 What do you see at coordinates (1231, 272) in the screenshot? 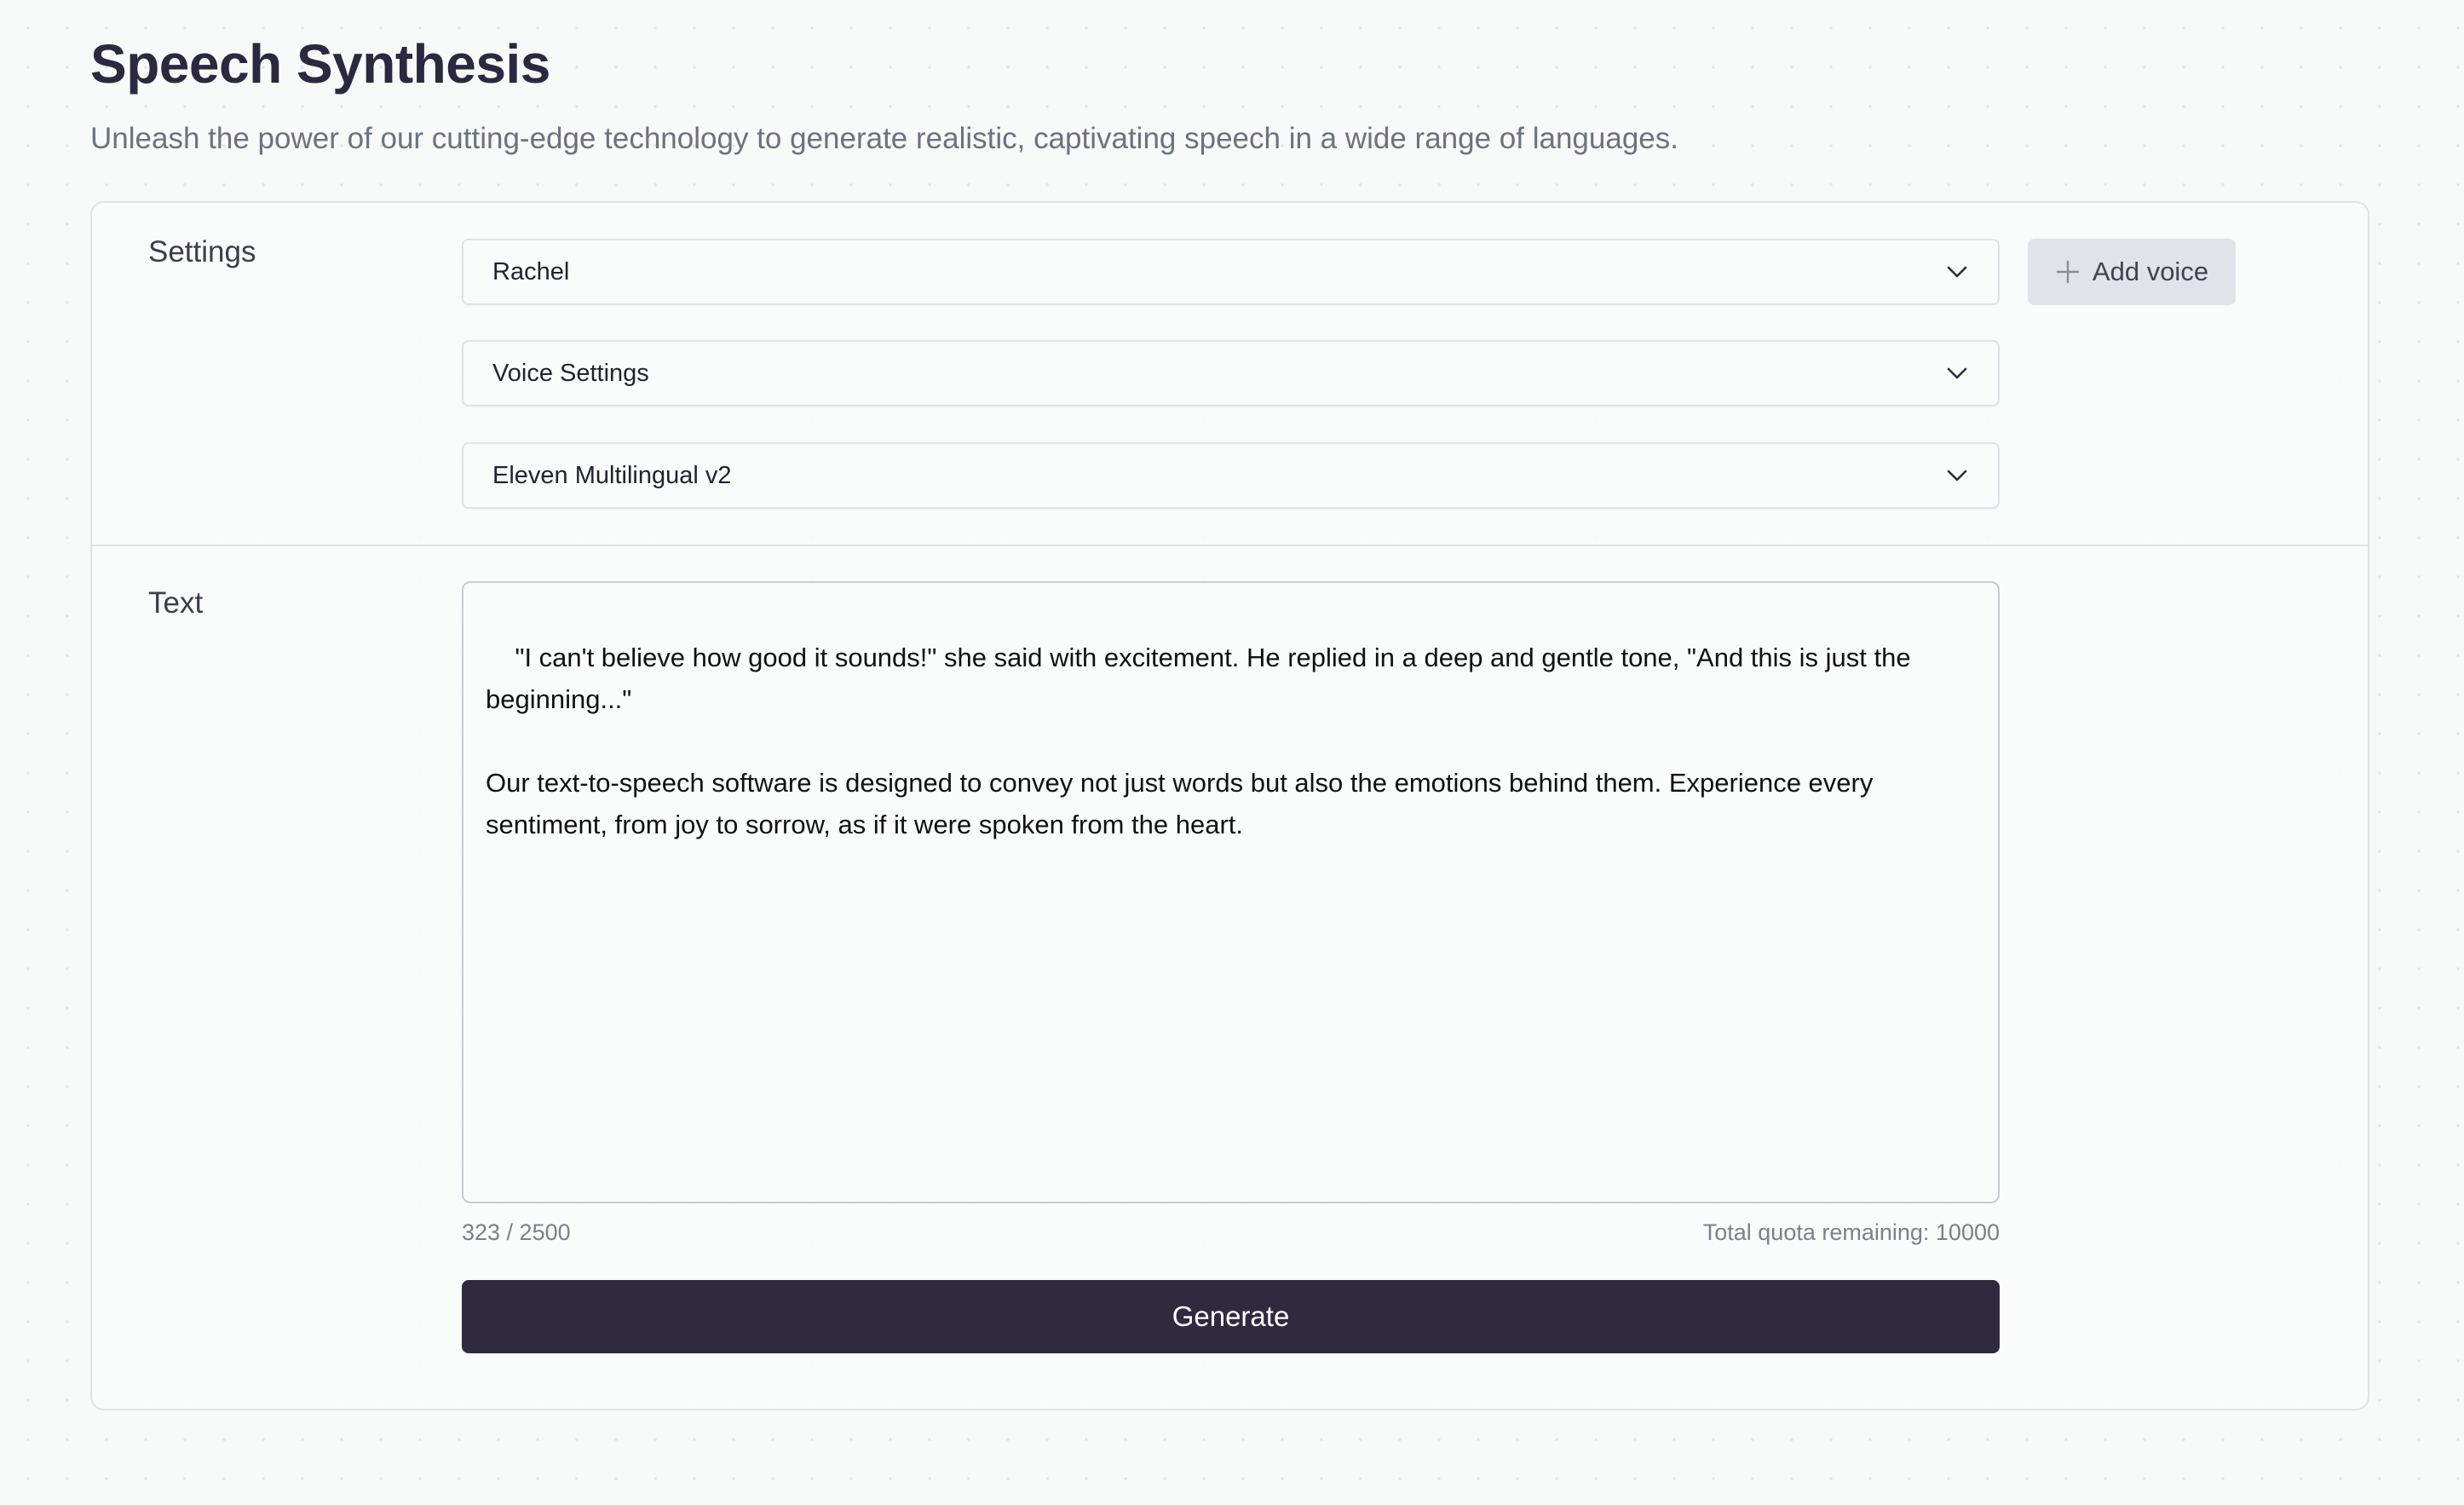
I see `voice-select: Rachel` at bounding box center [1231, 272].